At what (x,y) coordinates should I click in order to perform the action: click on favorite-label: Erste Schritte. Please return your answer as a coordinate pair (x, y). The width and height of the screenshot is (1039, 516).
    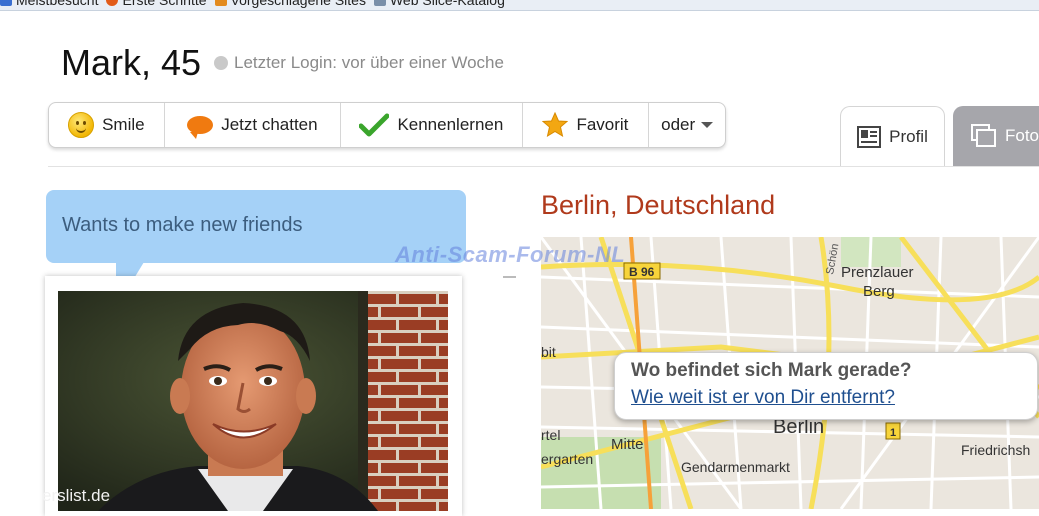
    Looking at the image, I should click on (164, 4).